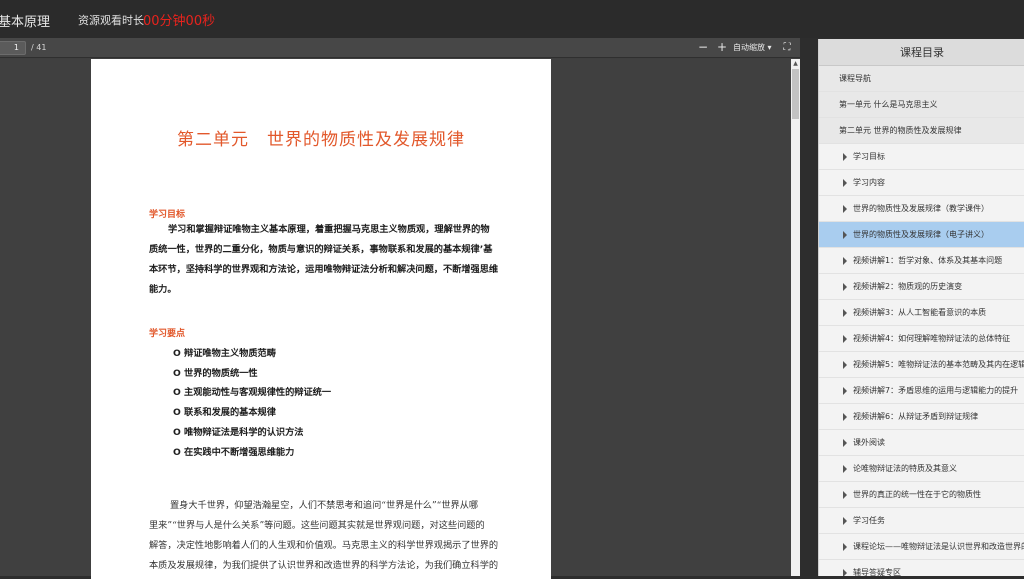  I want to click on outline-item: 论唯物辩证法的特质及其意义, so click(921, 469).